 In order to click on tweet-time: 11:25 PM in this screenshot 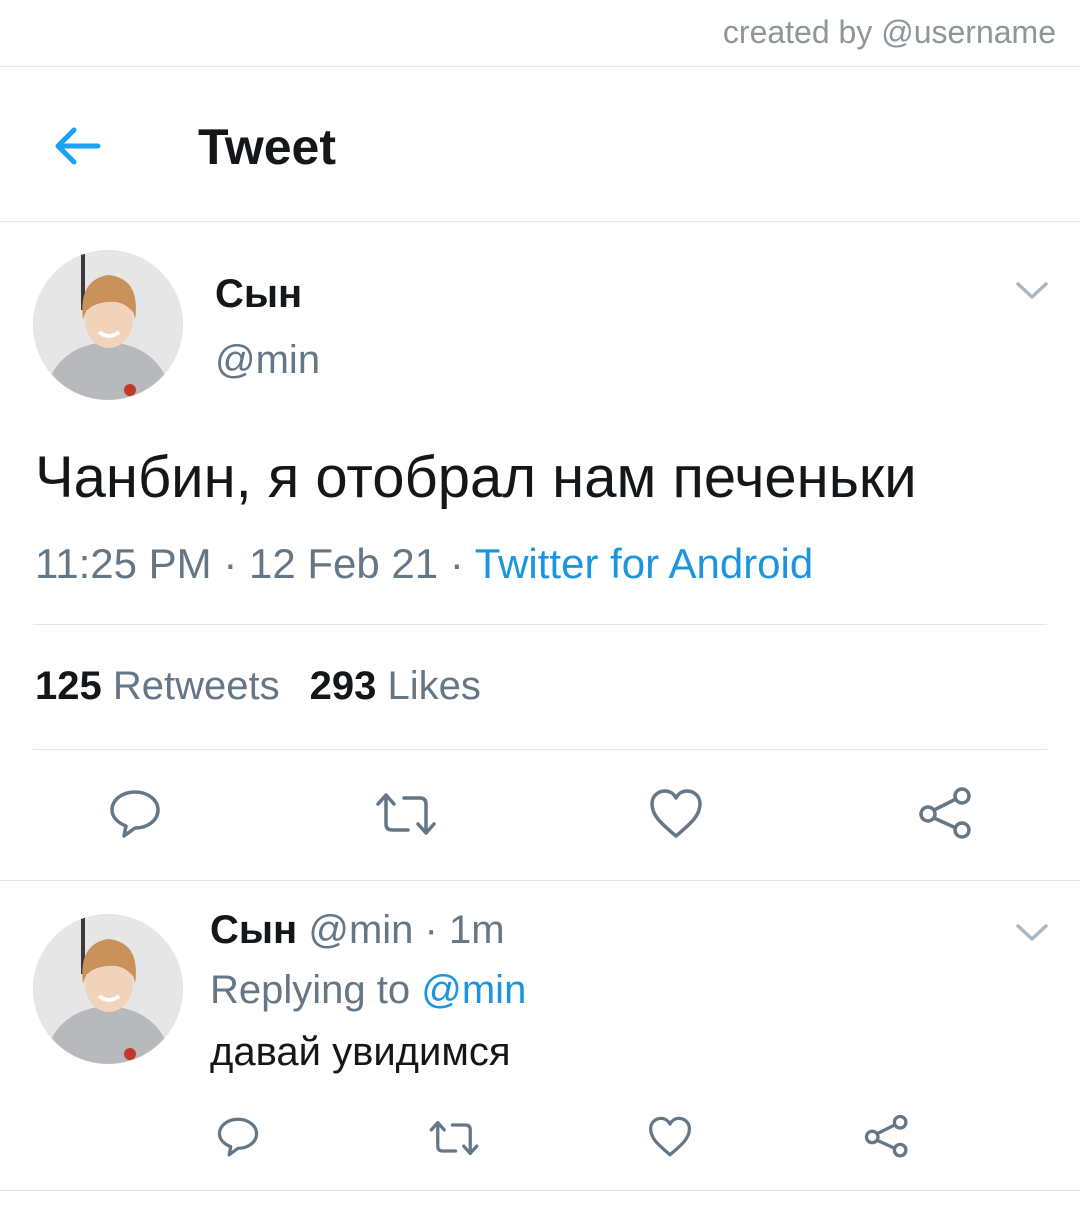, I will do `click(123, 563)`.